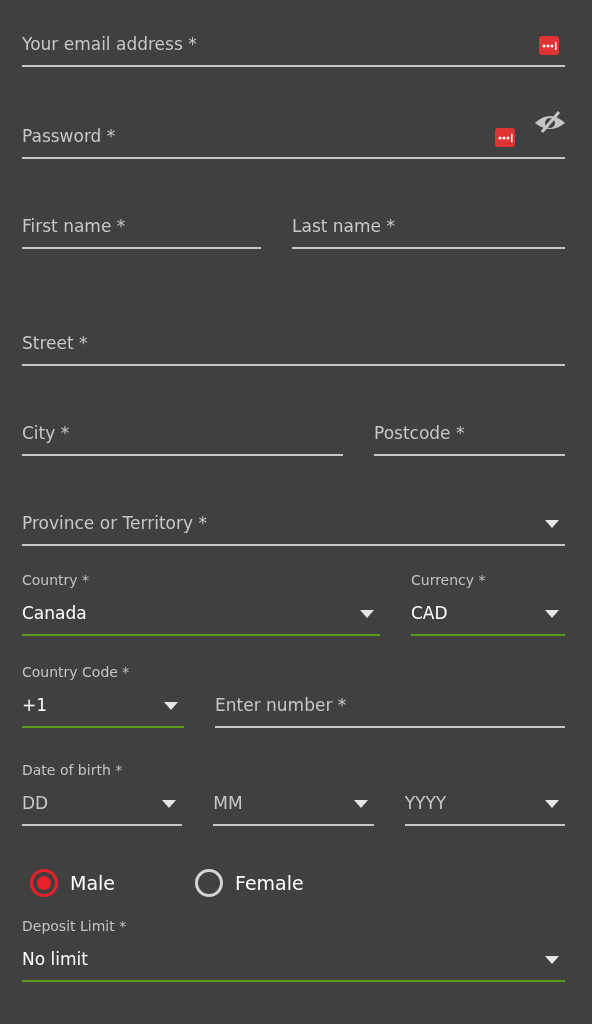 Image resolution: width=592 pixels, height=1024 pixels. I want to click on dropdown-field: Province or Territory *, so click(293, 524).